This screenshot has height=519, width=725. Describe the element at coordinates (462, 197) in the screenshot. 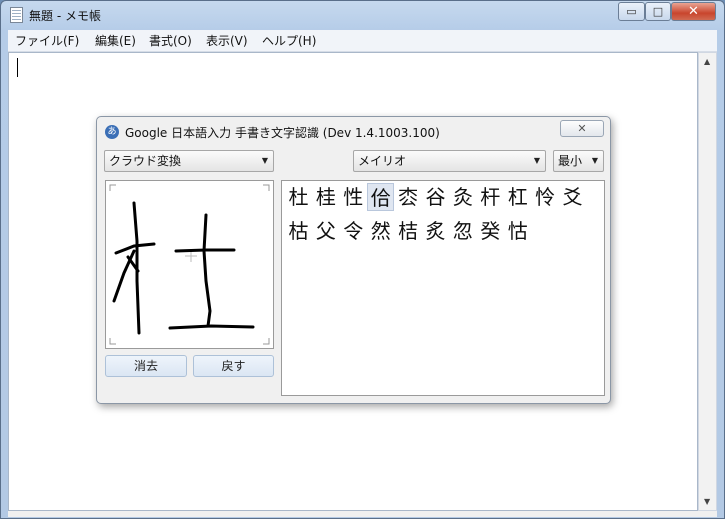

I see `candidate-char: 灸` at that location.